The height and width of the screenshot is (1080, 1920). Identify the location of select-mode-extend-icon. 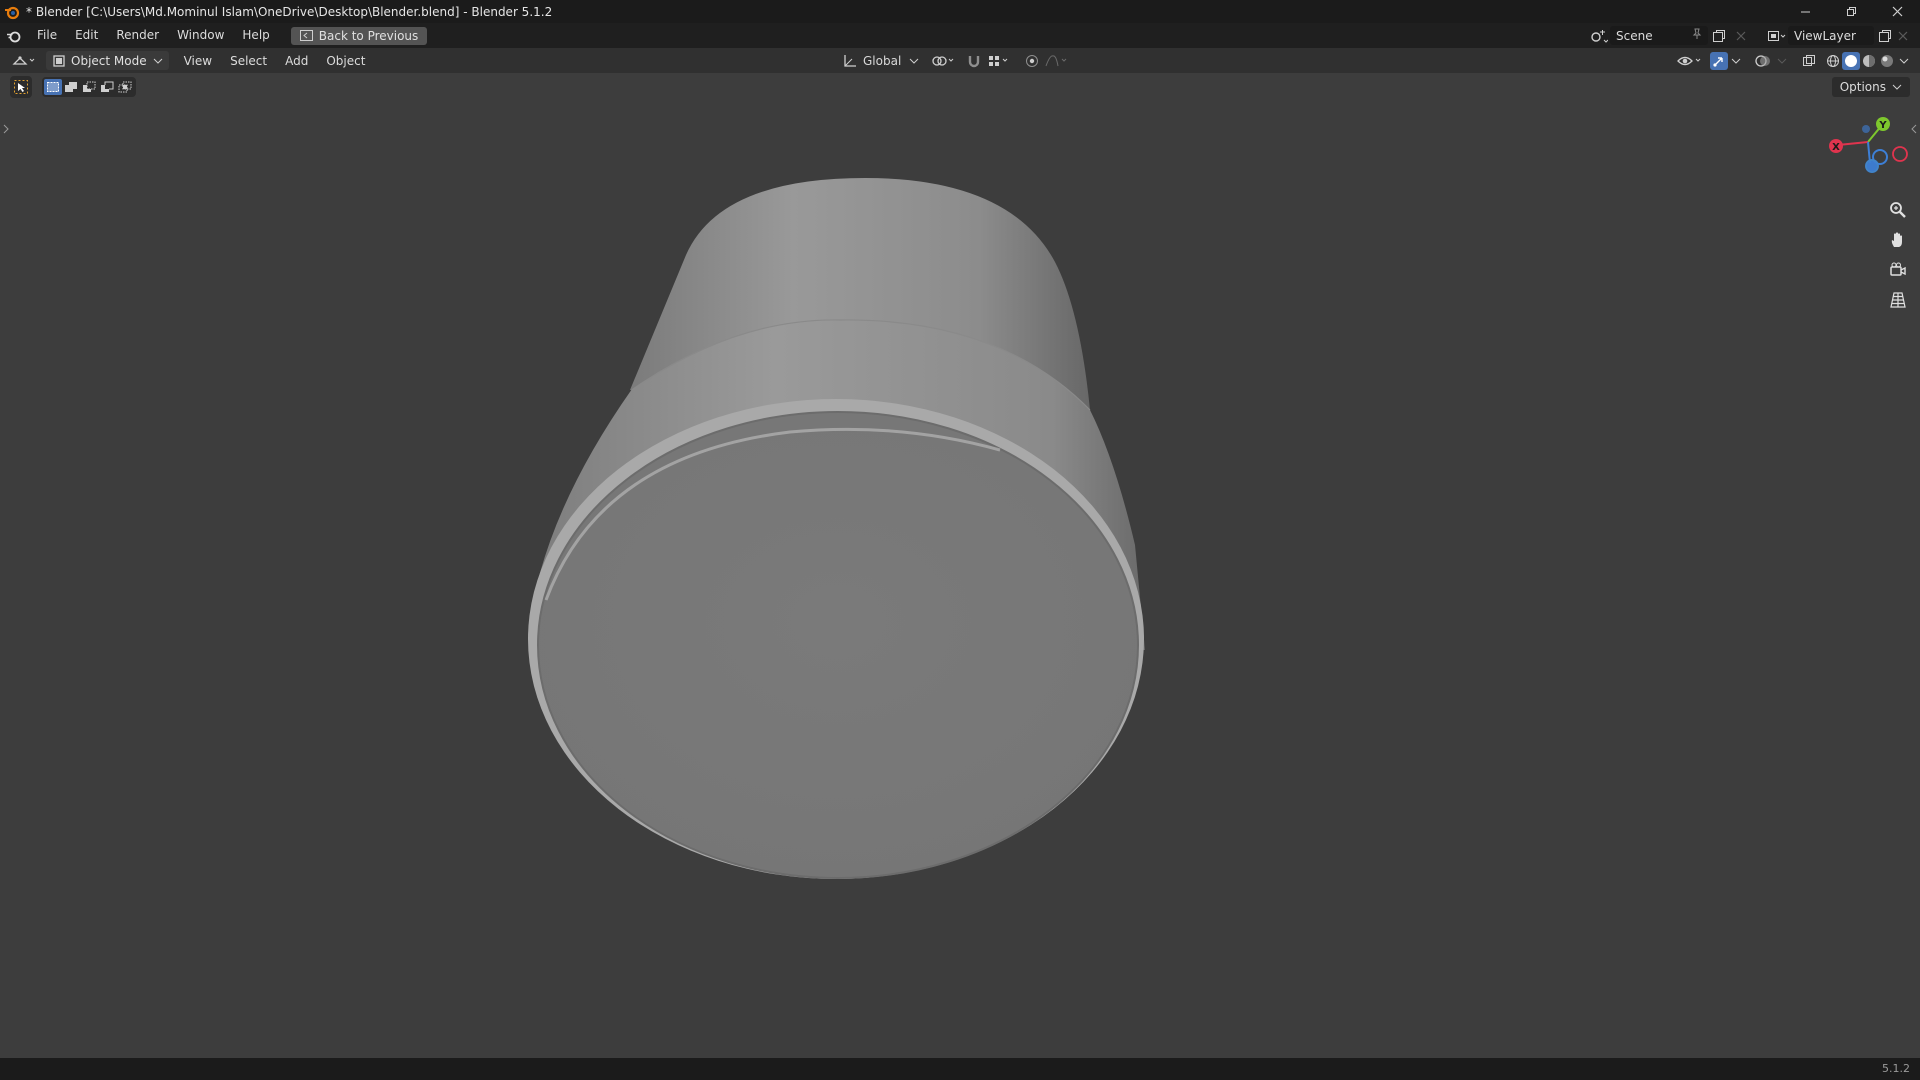
(71, 87).